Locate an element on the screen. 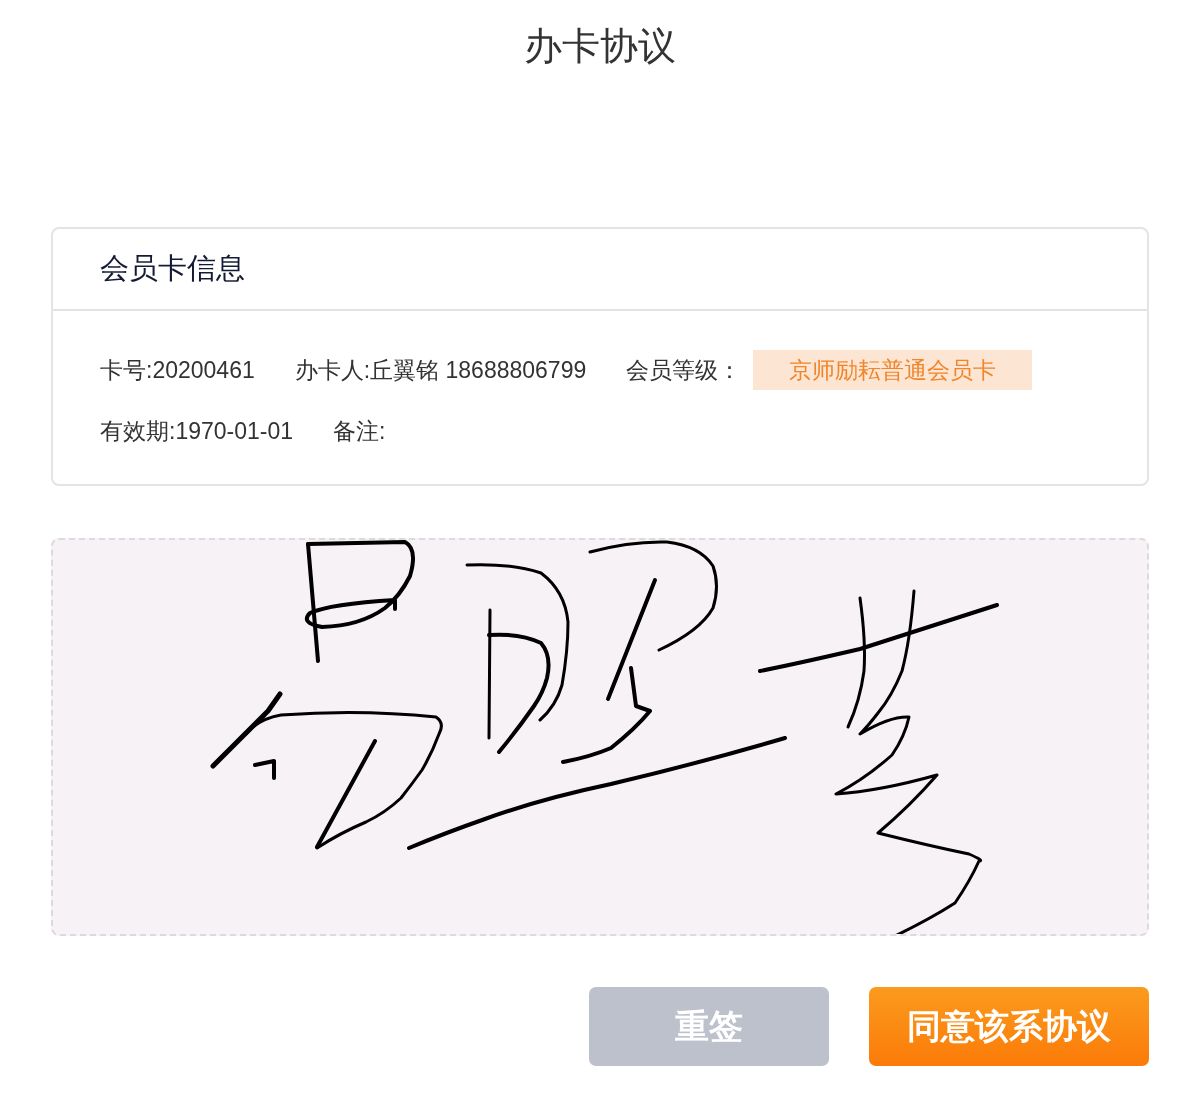 The width and height of the screenshot is (1200, 1116). info-label: 会员等级： is located at coordinates (684, 370).